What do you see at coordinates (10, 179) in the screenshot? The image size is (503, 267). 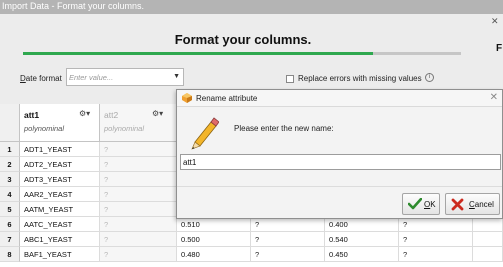 I see `row-number: 3` at bounding box center [10, 179].